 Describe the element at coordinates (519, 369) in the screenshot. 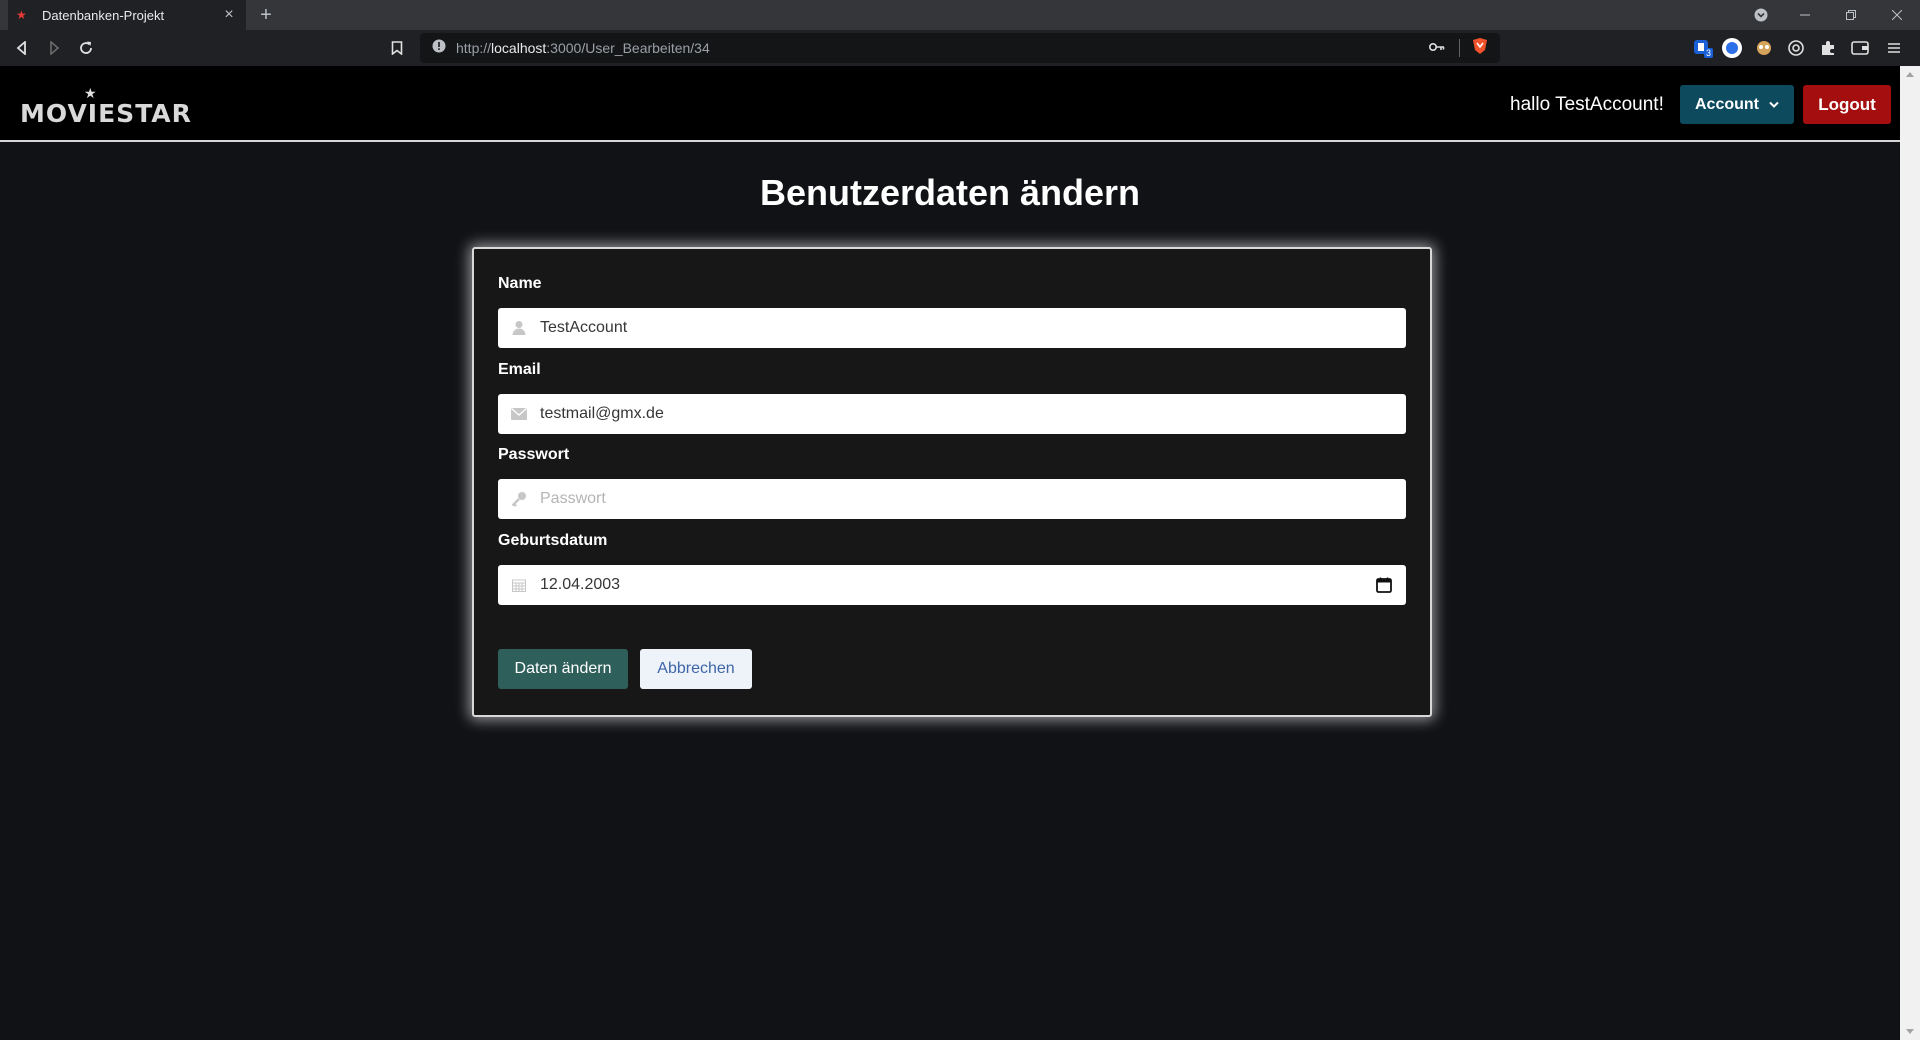

I see `email-label: Email` at that location.